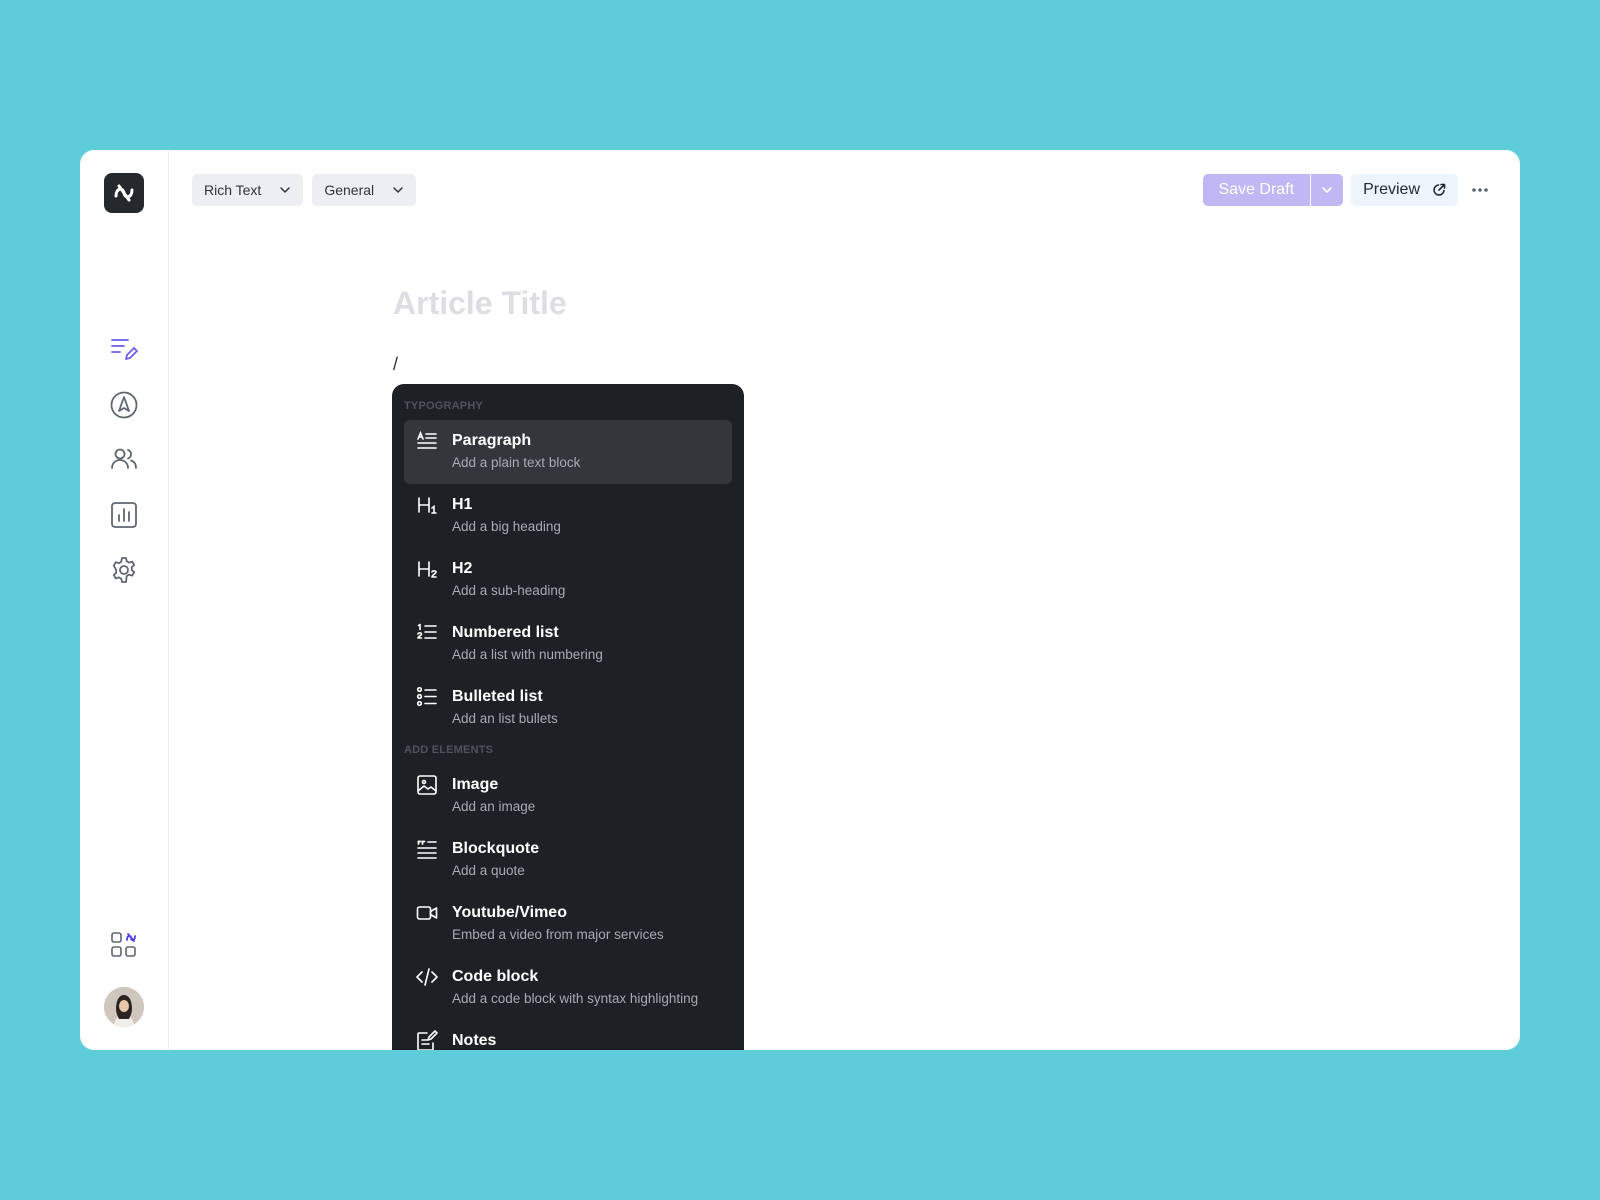 This screenshot has height=1200, width=1600. Describe the element at coordinates (233, 190) in the screenshot. I see `content-type-label: Rich Text` at that location.